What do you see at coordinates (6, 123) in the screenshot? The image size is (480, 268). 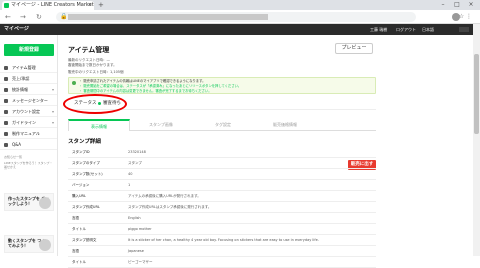 I see `book-icon` at bounding box center [6, 123].